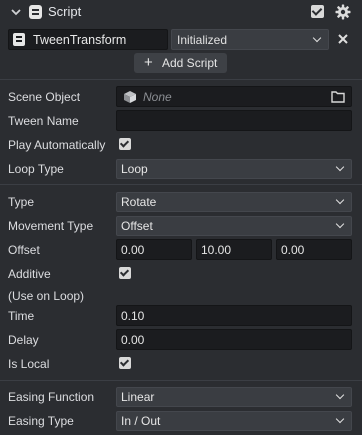 This screenshot has width=362, height=435. I want to click on movement-type-label: Movement Type, so click(51, 226).